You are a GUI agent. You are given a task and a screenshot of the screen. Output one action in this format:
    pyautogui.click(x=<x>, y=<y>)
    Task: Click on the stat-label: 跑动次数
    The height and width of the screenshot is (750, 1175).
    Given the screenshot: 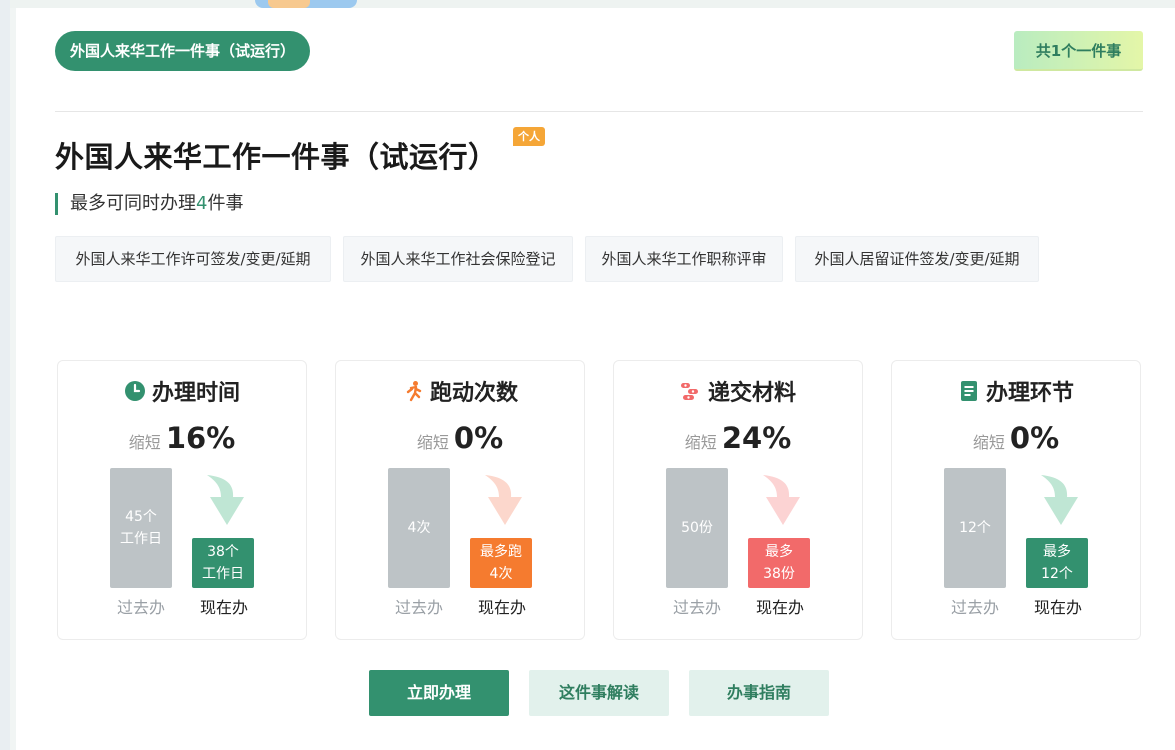 What is the action you would take?
    pyautogui.click(x=473, y=393)
    